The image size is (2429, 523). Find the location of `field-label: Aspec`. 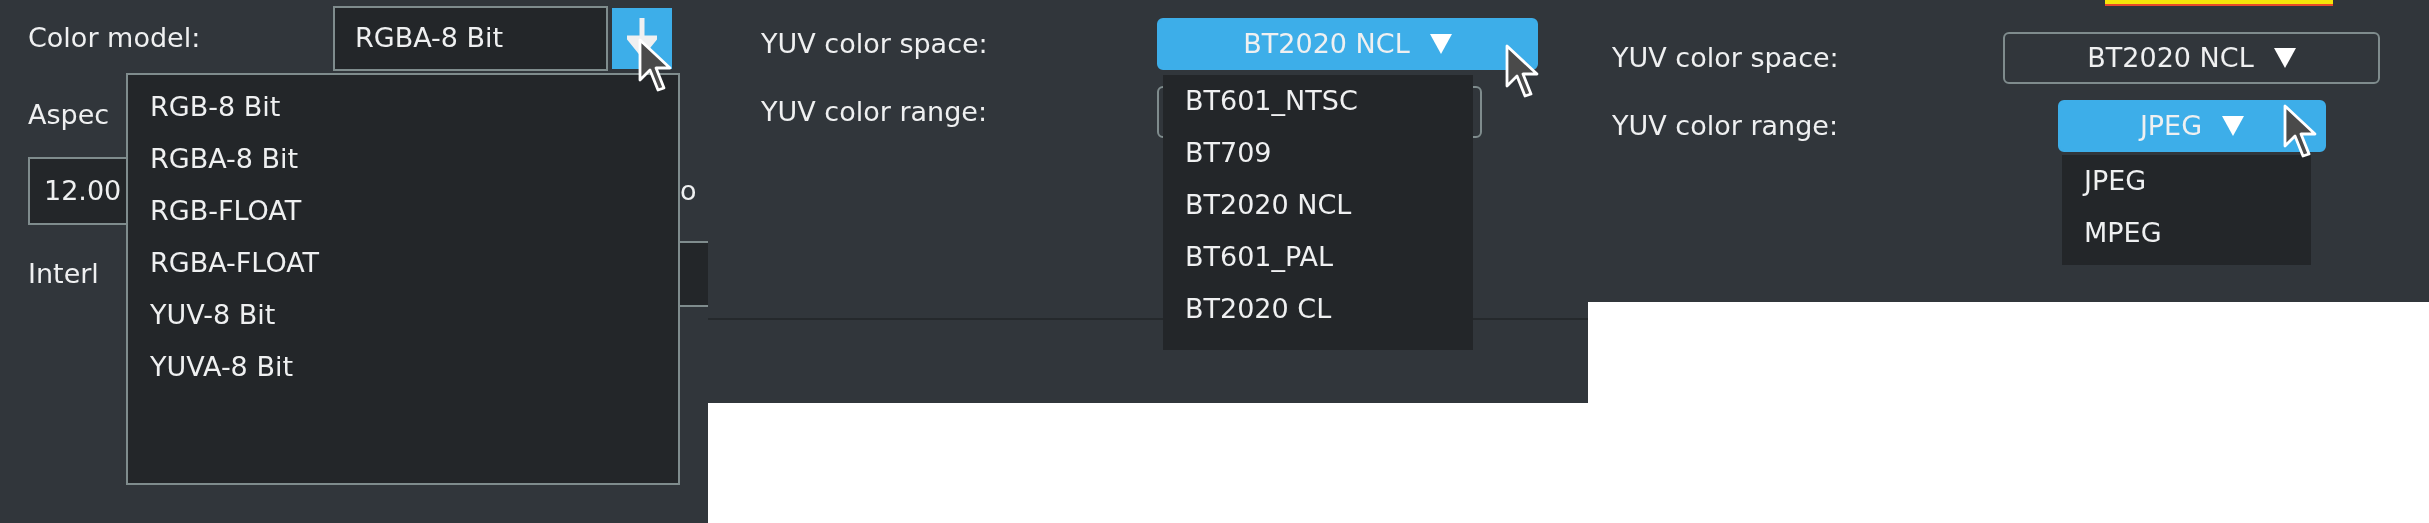

field-label: Aspec is located at coordinates (69, 114).